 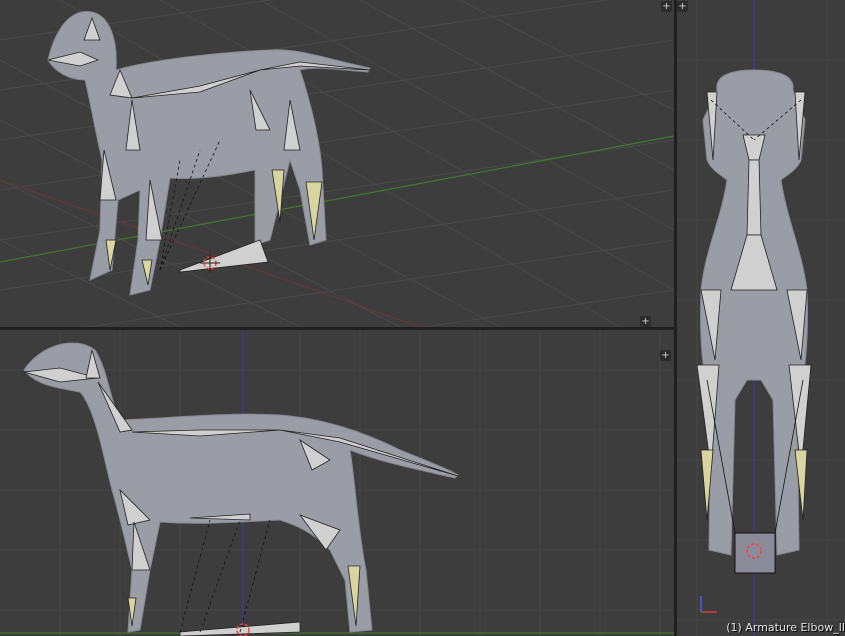 I want to click on root-bone, so click(x=755, y=553).